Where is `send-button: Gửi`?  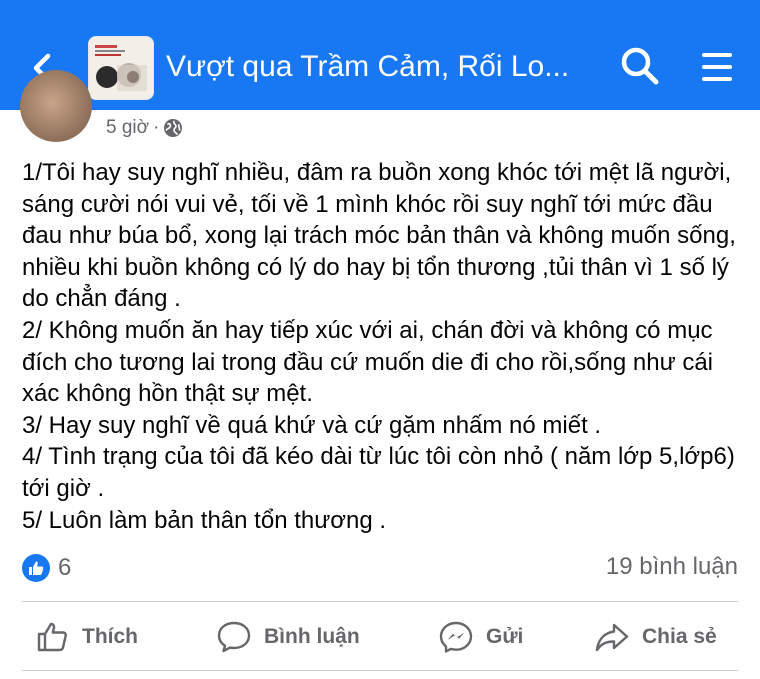
send-button: Gửi is located at coordinates (480, 637).